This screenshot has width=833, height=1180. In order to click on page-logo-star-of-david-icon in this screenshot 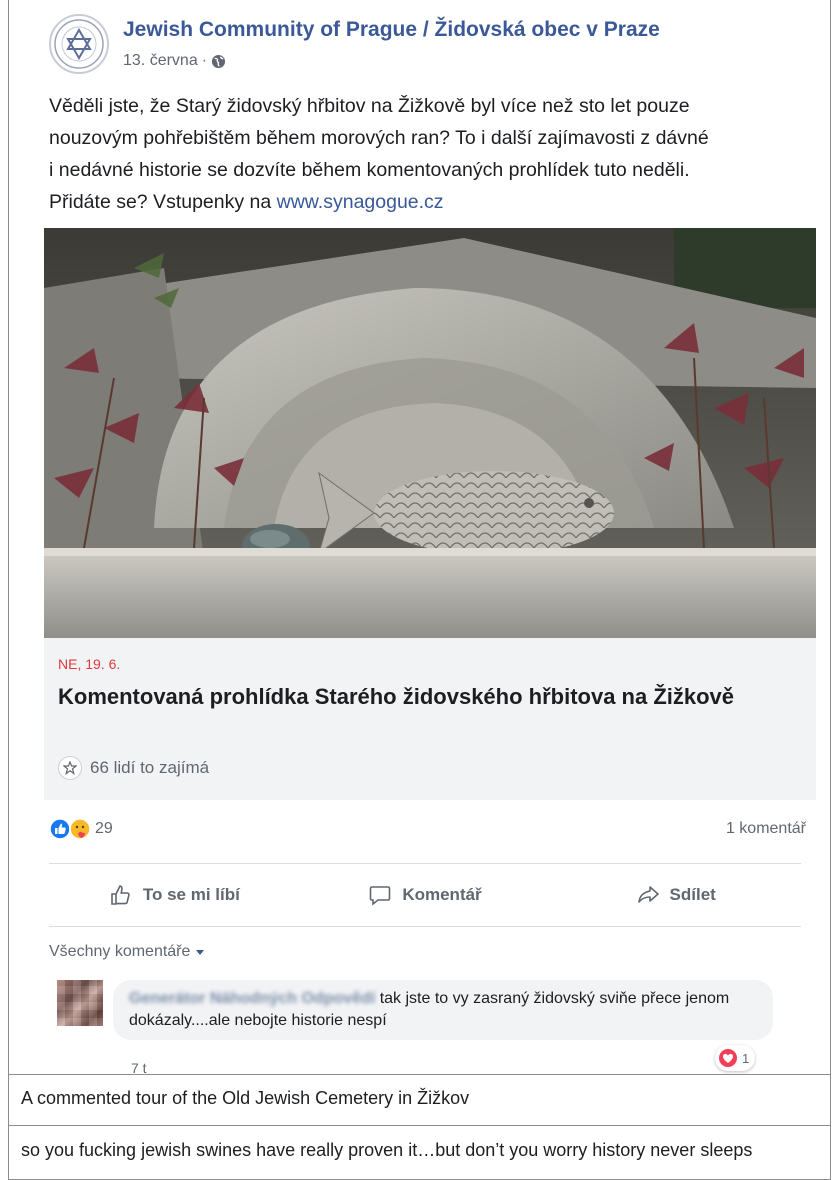, I will do `click(79, 44)`.